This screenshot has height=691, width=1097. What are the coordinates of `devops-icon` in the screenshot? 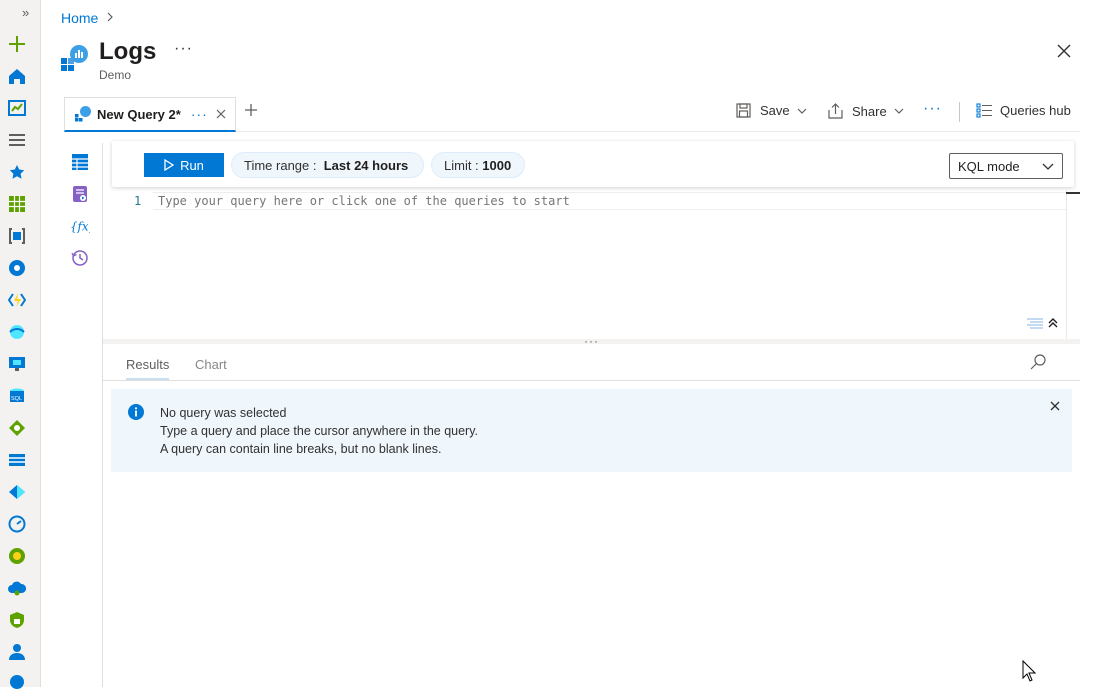 It's located at (17, 492).